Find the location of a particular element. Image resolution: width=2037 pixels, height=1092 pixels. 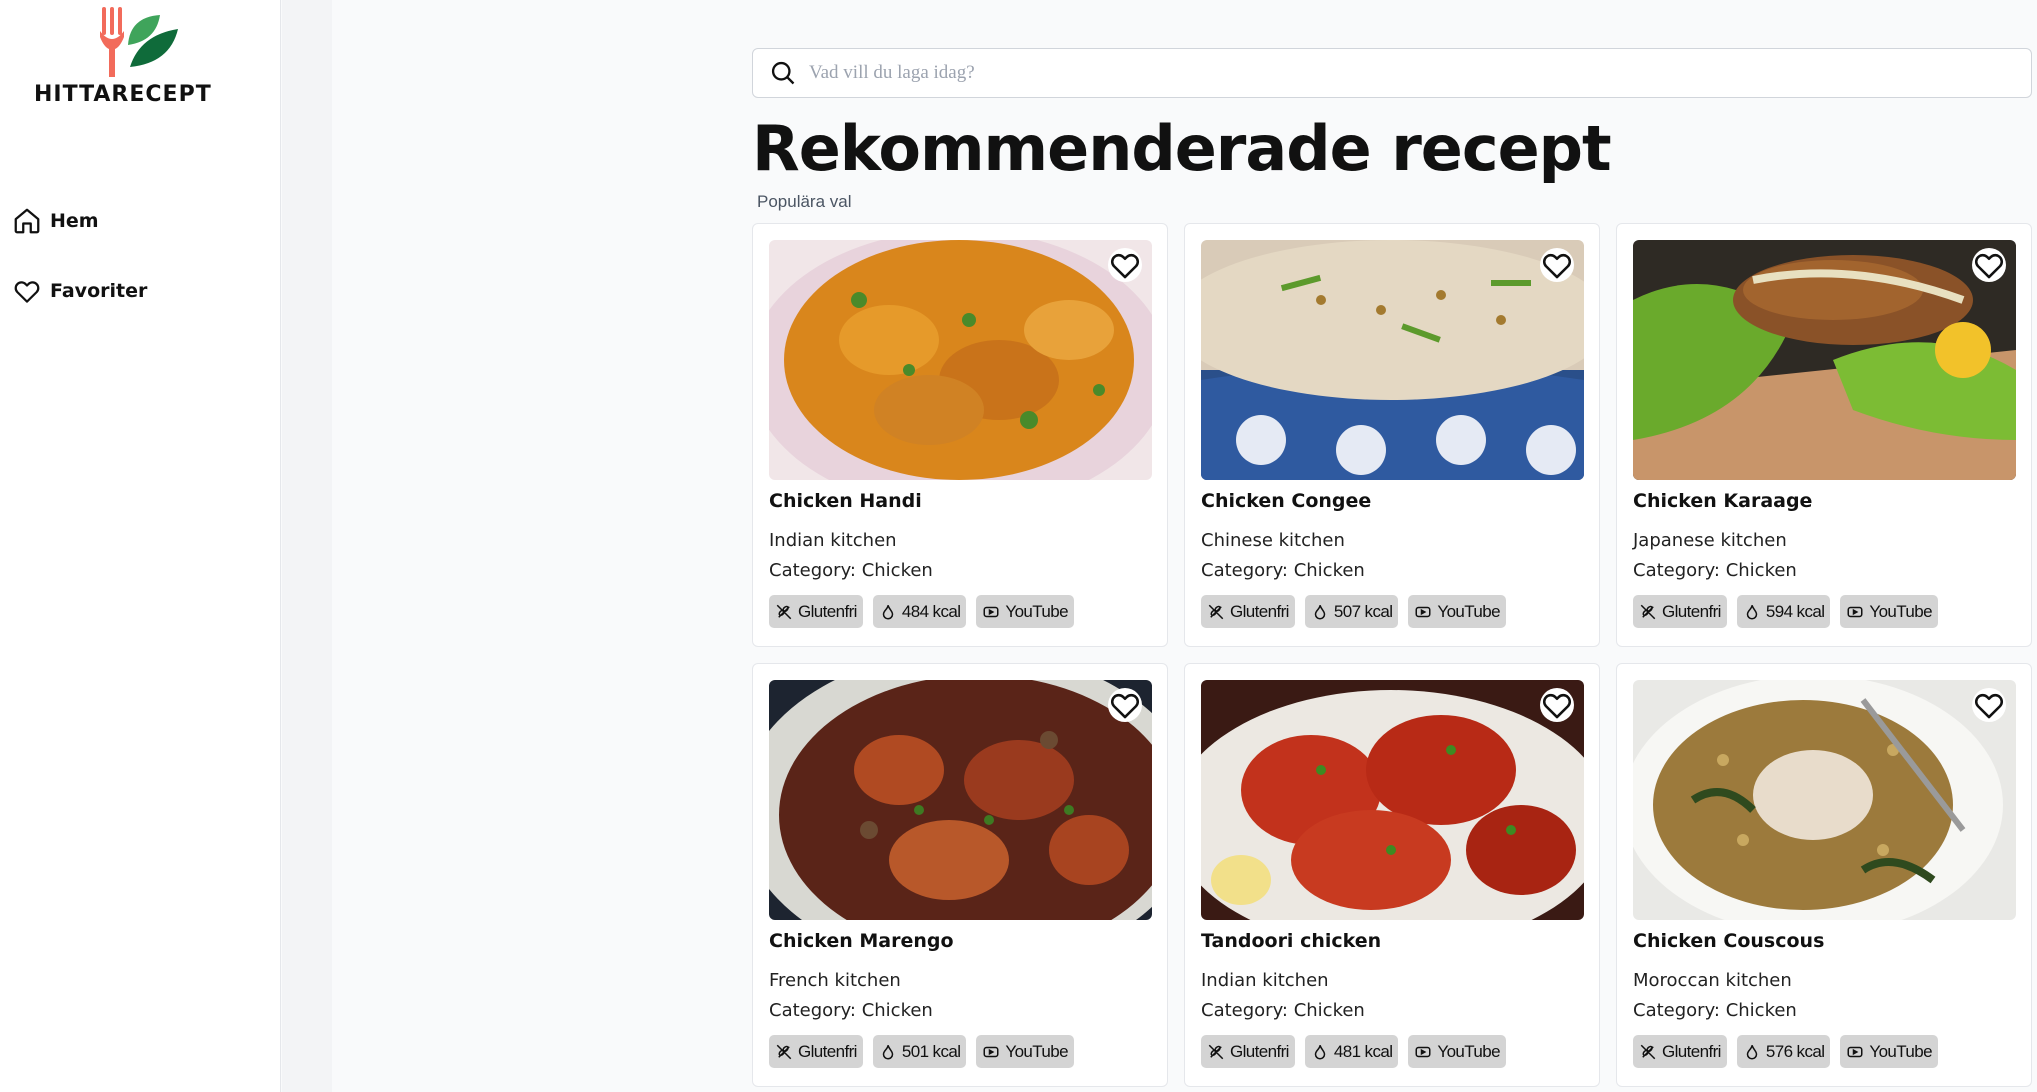

recipe-kitchen: French kitchen is located at coordinates (835, 980).